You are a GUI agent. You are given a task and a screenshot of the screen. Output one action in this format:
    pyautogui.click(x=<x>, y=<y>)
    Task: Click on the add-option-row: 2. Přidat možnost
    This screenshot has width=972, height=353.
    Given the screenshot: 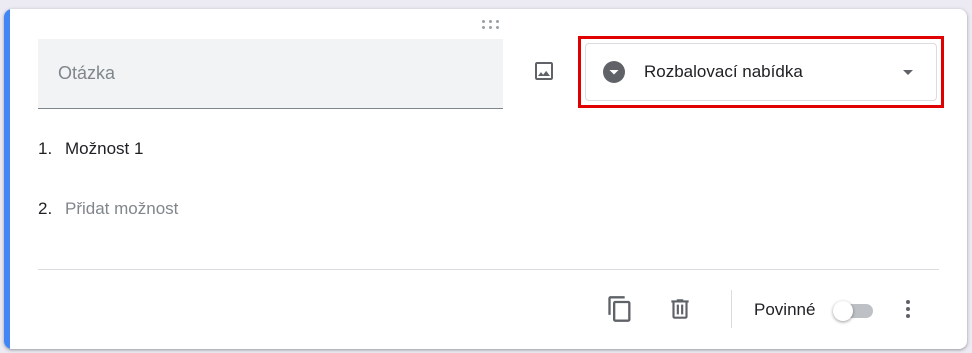 What is the action you would take?
    pyautogui.click(x=108, y=209)
    